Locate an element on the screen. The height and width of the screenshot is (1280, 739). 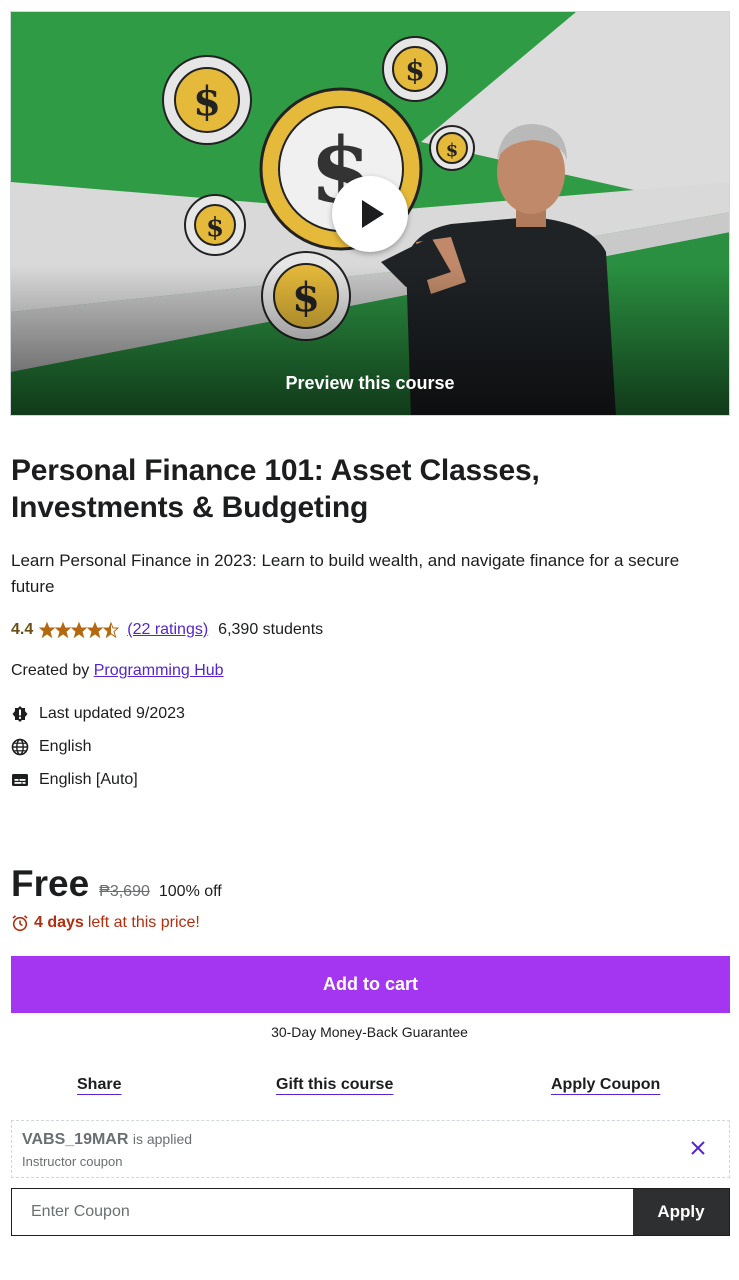
captions-text: English [Auto] is located at coordinates (88, 779).